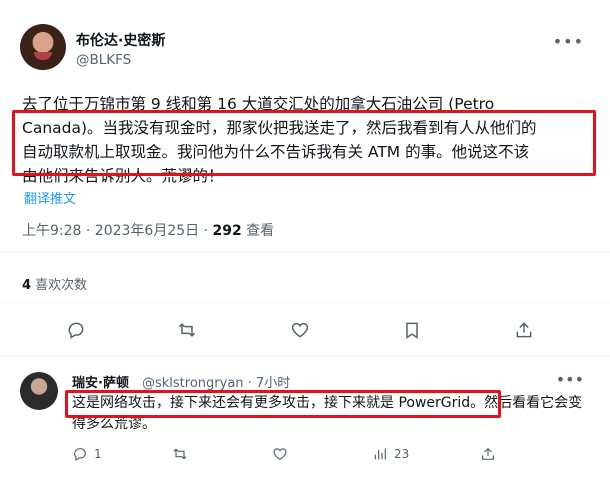  I want to click on likes-summary: 4 喜欢次数, so click(54, 283).